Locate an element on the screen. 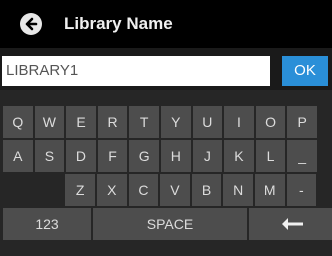  backspace-arrow-icon is located at coordinates (292, 224).